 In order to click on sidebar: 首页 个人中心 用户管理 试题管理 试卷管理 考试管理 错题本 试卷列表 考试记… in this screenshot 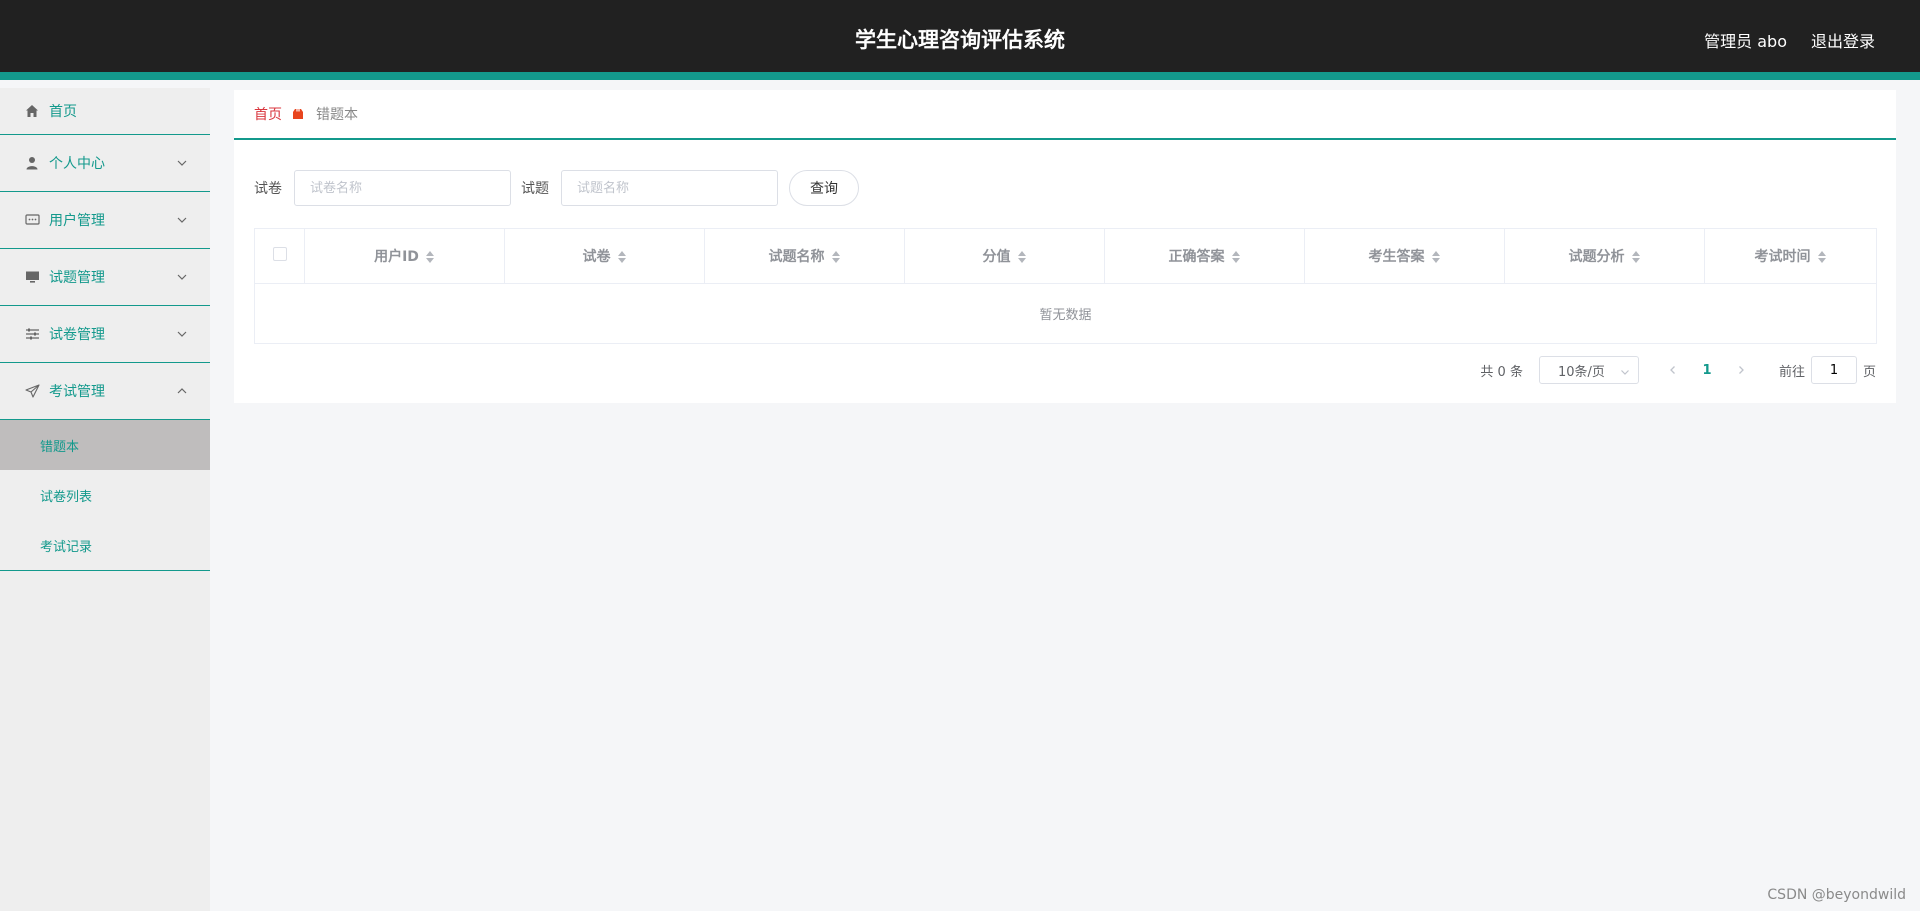, I will do `click(105, 499)`.